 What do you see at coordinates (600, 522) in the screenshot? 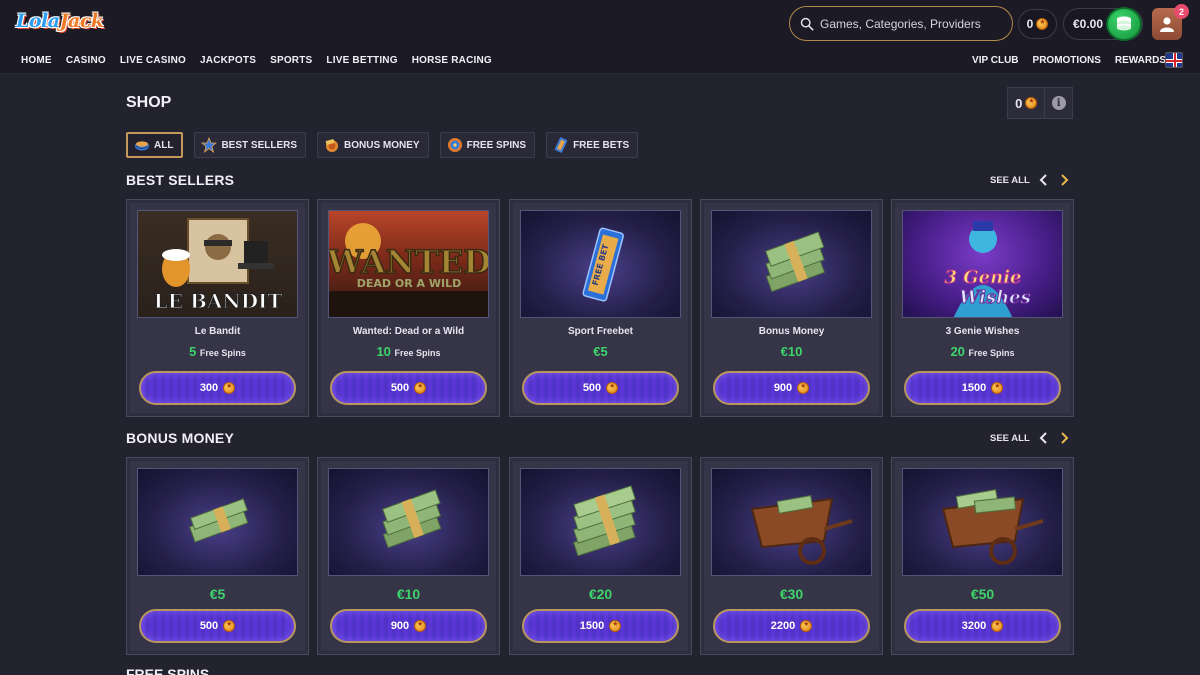
I see `money-stack-large-image` at bounding box center [600, 522].